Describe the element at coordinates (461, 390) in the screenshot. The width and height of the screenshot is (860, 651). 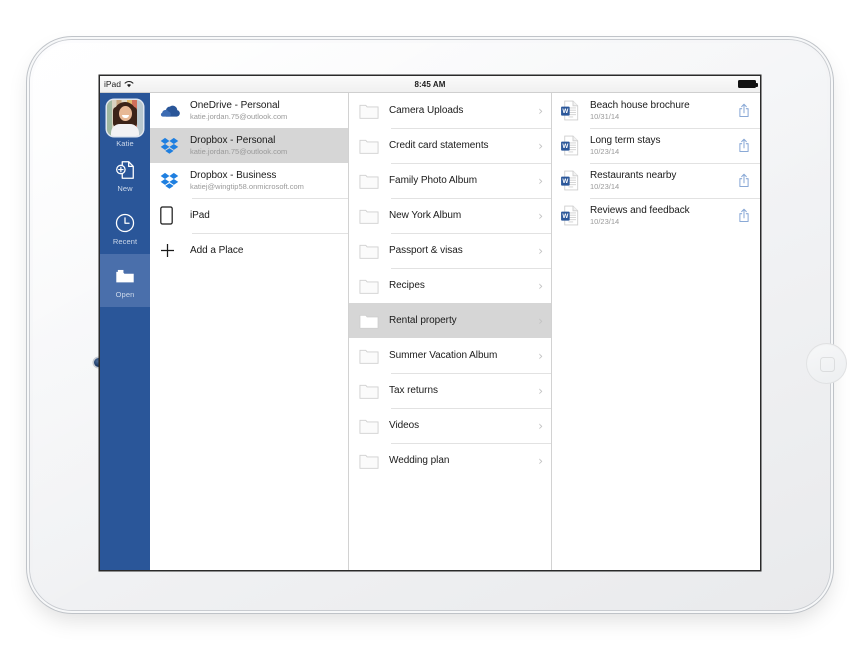
I see `folder-text: Tax returns` at that location.